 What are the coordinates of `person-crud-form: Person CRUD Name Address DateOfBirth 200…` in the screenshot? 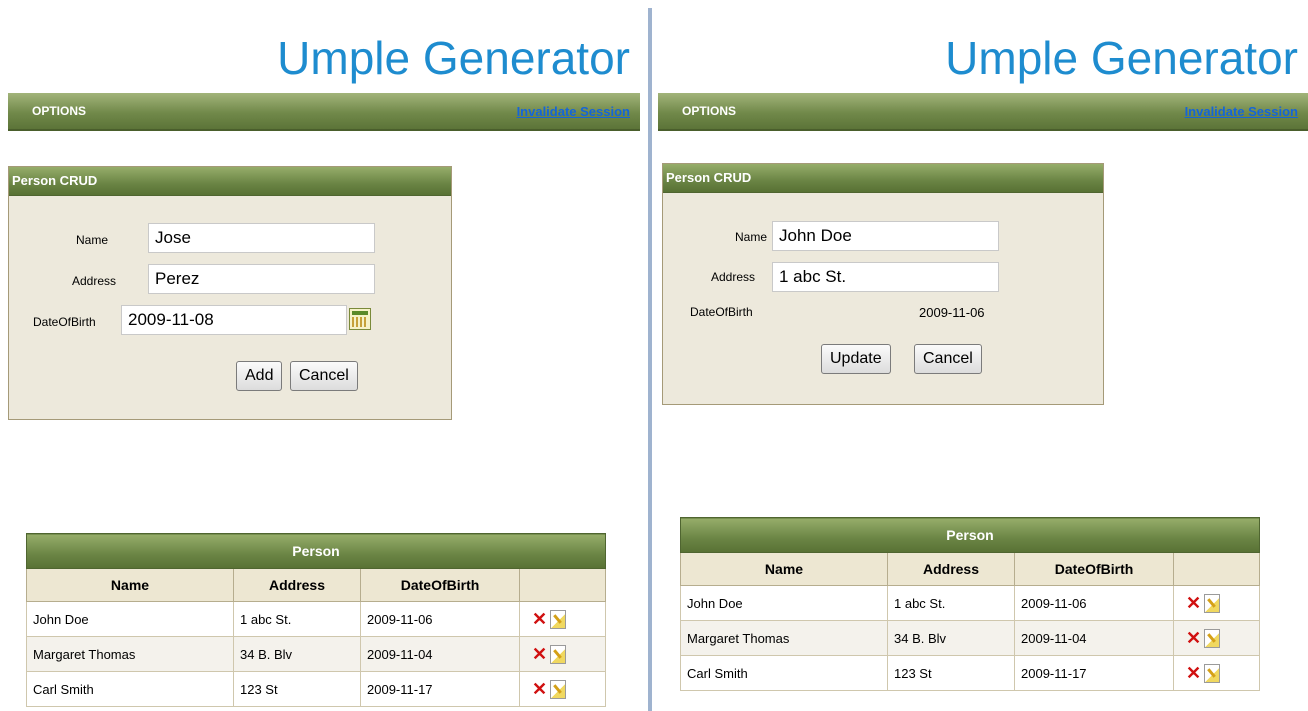 It's located at (883, 284).